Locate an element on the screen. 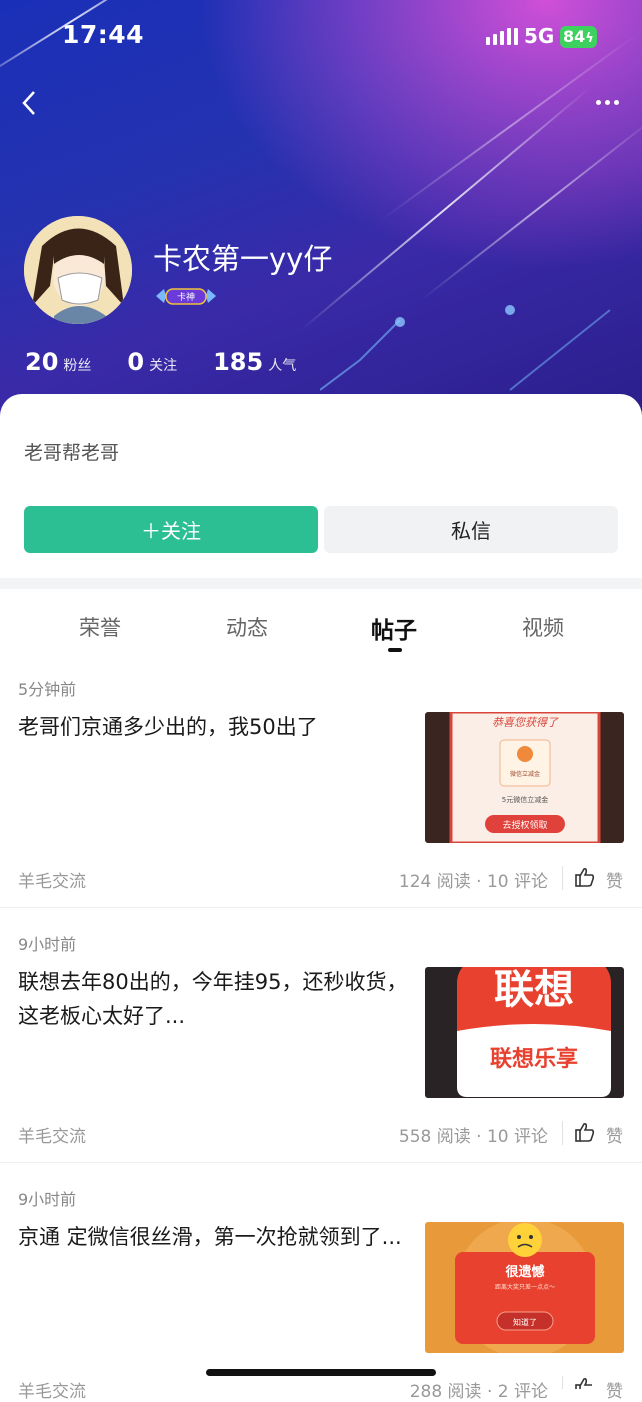  thumb-button: 去授权领取 is located at coordinates (524, 825).